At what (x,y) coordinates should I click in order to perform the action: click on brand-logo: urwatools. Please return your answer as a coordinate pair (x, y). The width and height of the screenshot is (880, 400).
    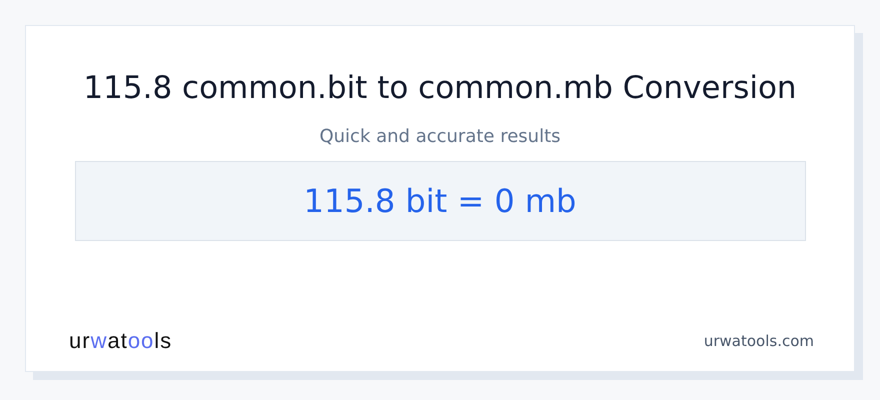
    Looking at the image, I should click on (120, 341).